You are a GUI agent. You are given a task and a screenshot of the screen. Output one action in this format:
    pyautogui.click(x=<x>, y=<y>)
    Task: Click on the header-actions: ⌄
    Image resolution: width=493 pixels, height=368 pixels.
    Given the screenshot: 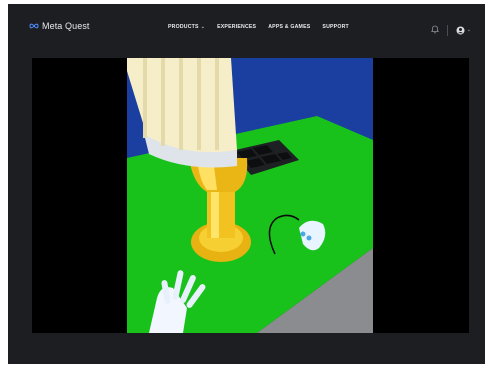 What is the action you would take?
    pyautogui.click(x=450, y=30)
    